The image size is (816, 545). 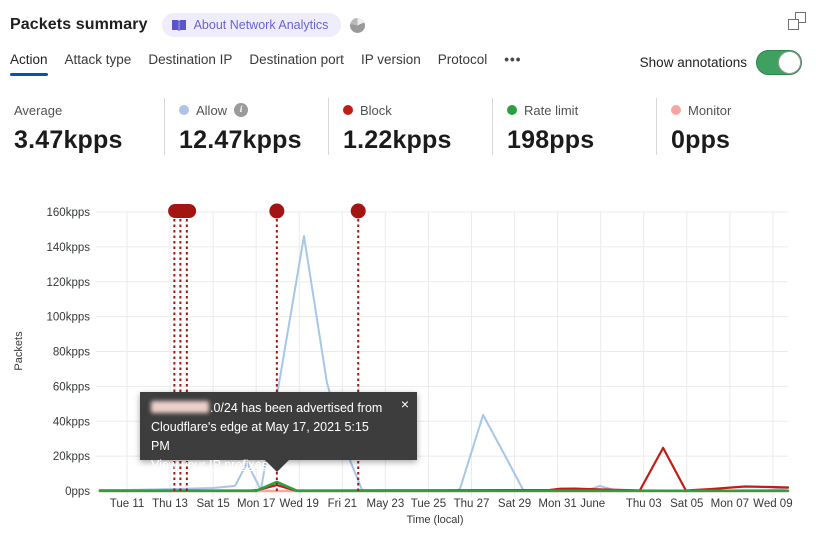 What do you see at coordinates (71, 457) in the screenshot?
I see `y-tick-label: 20kpps` at bounding box center [71, 457].